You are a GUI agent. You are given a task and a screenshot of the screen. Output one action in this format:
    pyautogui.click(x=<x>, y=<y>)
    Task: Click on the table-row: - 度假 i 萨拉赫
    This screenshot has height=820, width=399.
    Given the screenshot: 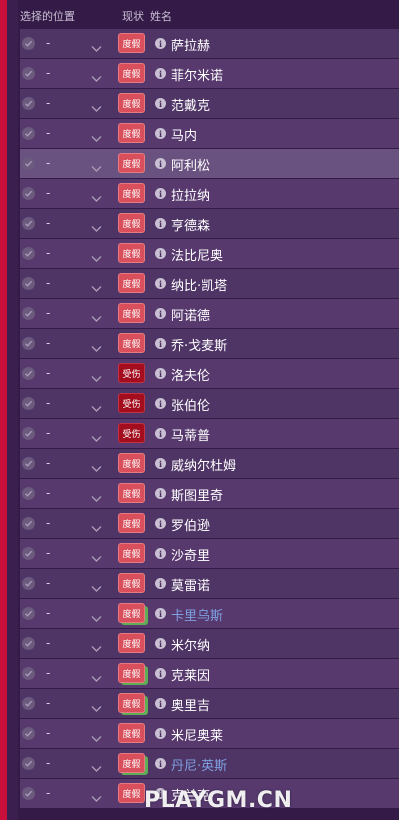 What is the action you would take?
    pyautogui.click(x=209, y=43)
    